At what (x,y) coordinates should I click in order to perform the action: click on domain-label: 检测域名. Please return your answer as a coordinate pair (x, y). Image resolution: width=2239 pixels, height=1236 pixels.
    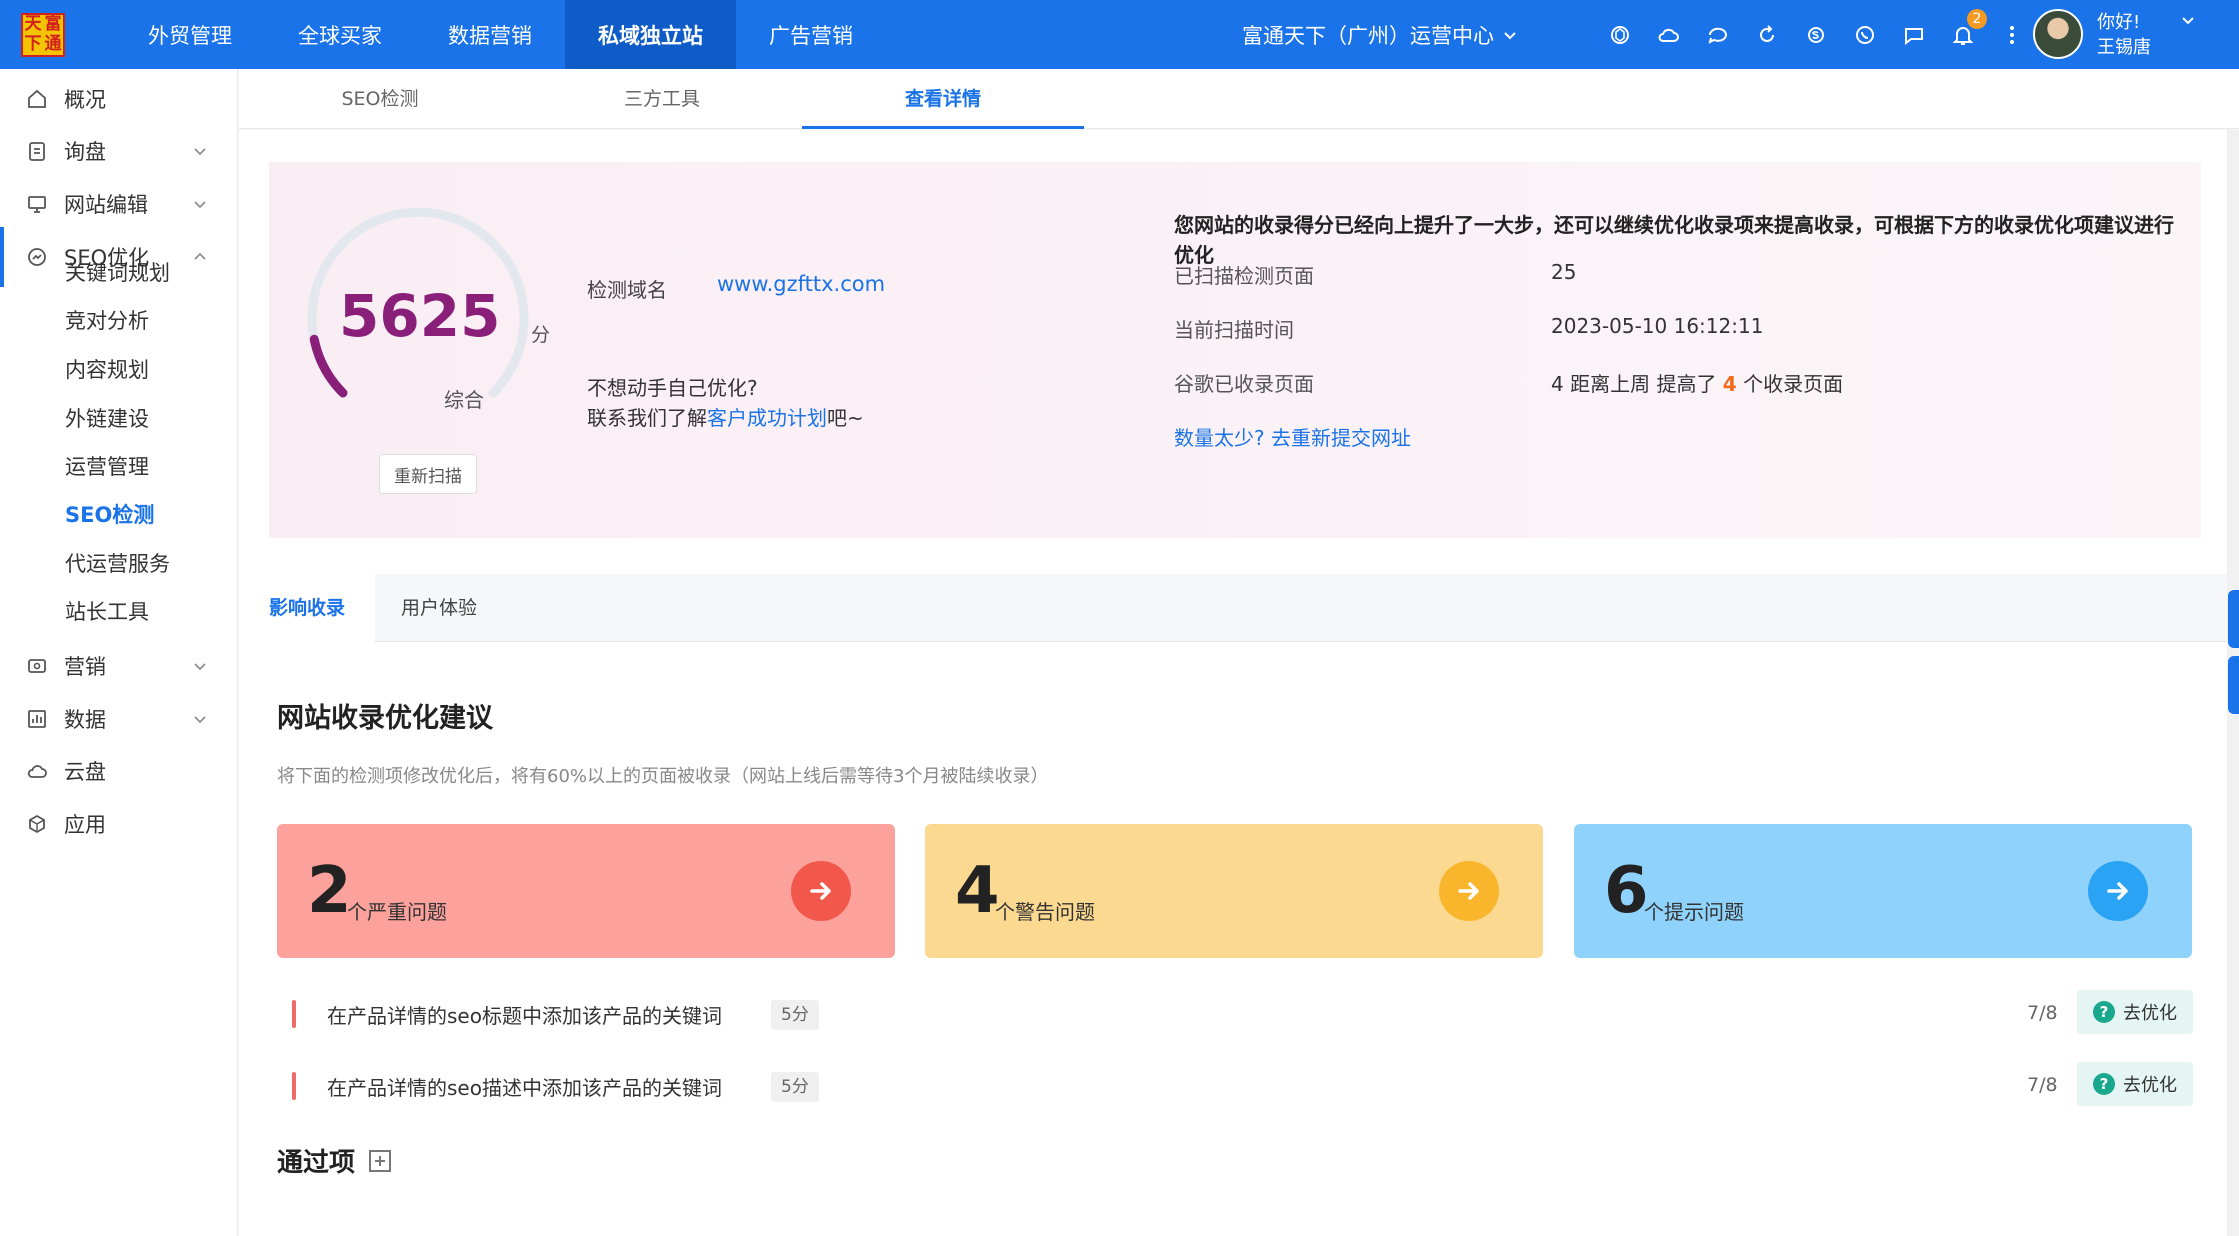
    Looking at the image, I should click on (627, 290).